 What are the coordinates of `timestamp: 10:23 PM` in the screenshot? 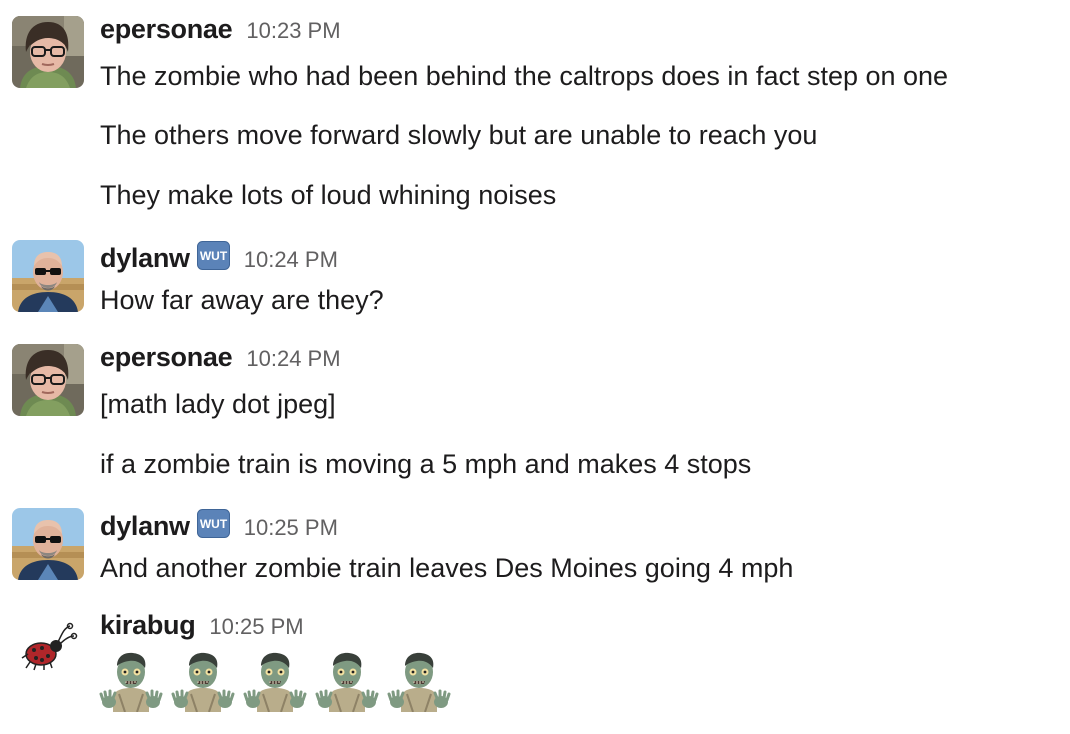 It's located at (293, 31).